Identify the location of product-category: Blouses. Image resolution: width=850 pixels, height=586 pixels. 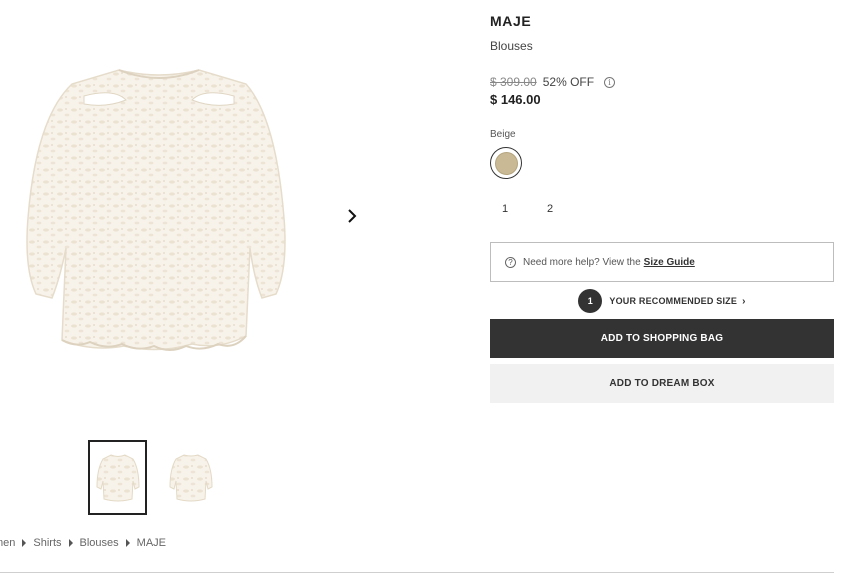
(511, 46).